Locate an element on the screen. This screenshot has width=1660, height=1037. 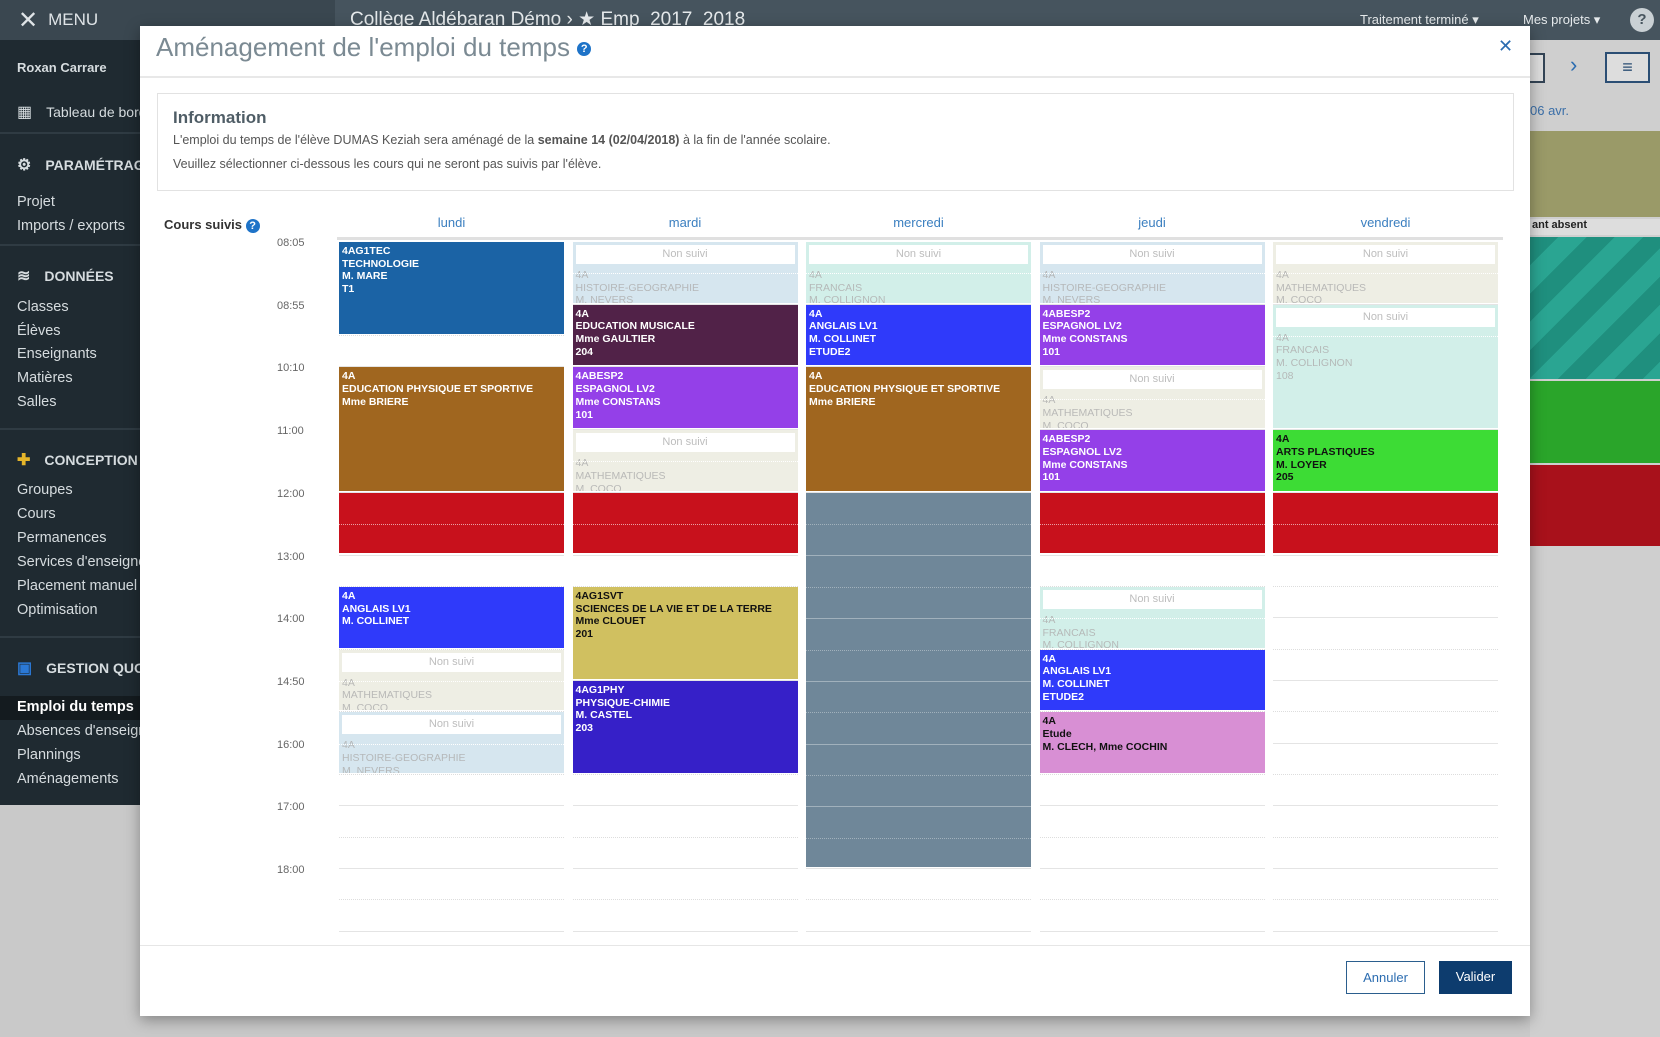
course-line: M. COCO is located at coordinates (598, 486).